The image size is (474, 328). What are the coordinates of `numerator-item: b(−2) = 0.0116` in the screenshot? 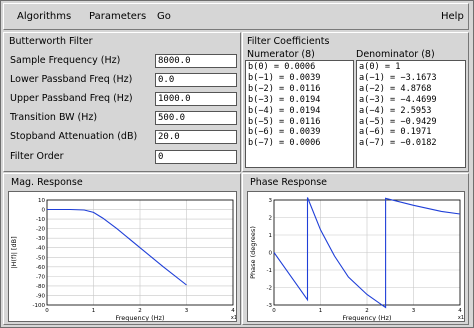 It's located at (284, 88).